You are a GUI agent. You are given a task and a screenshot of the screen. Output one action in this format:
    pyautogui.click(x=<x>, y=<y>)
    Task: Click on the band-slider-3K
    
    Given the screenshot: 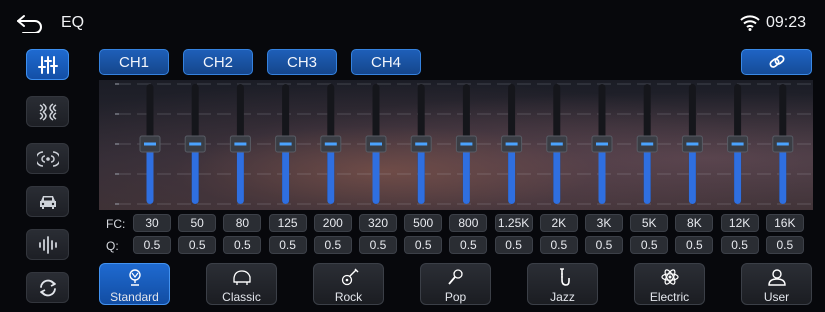 What is the action you would take?
    pyautogui.click(x=602, y=144)
    